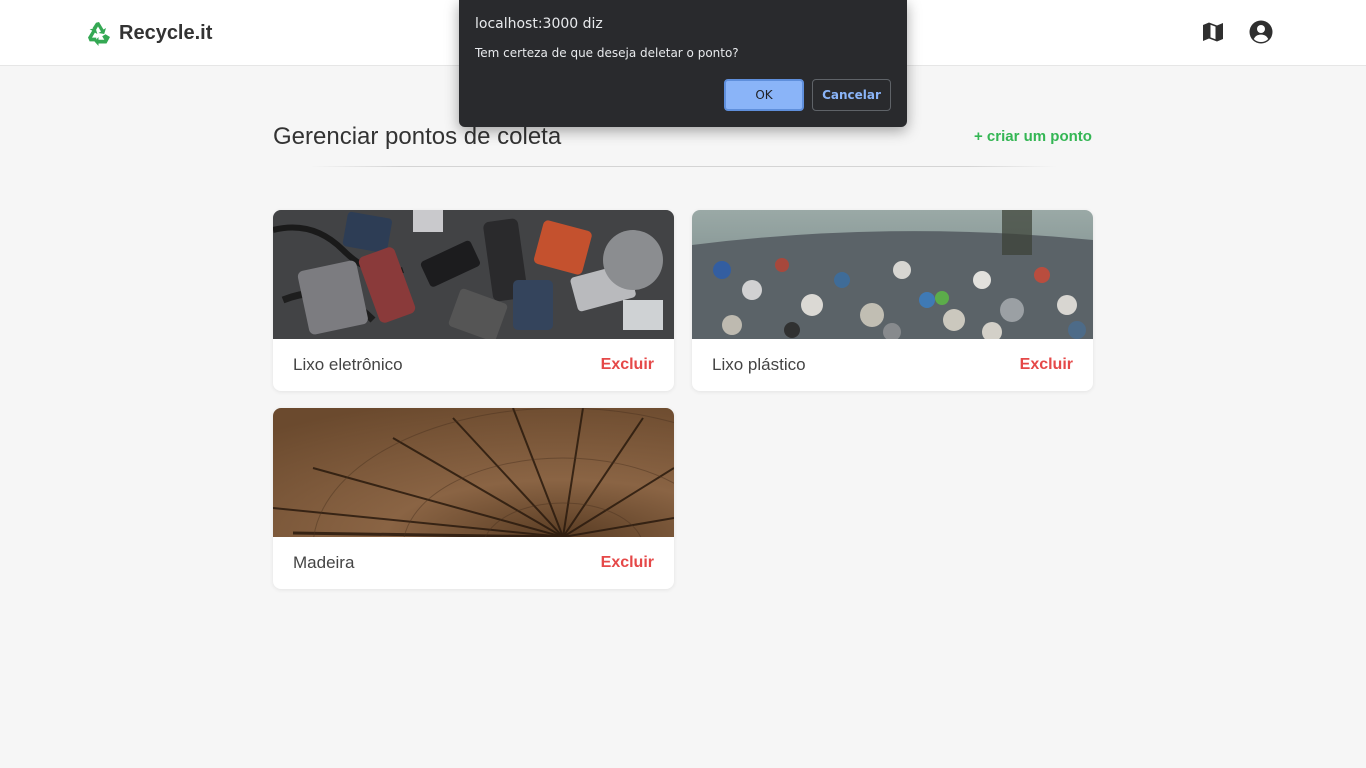 The image size is (1366, 768). What do you see at coordinates (1213, 32) in the screenshot?
I see `map-icon` at bounding box center [1213, 32].